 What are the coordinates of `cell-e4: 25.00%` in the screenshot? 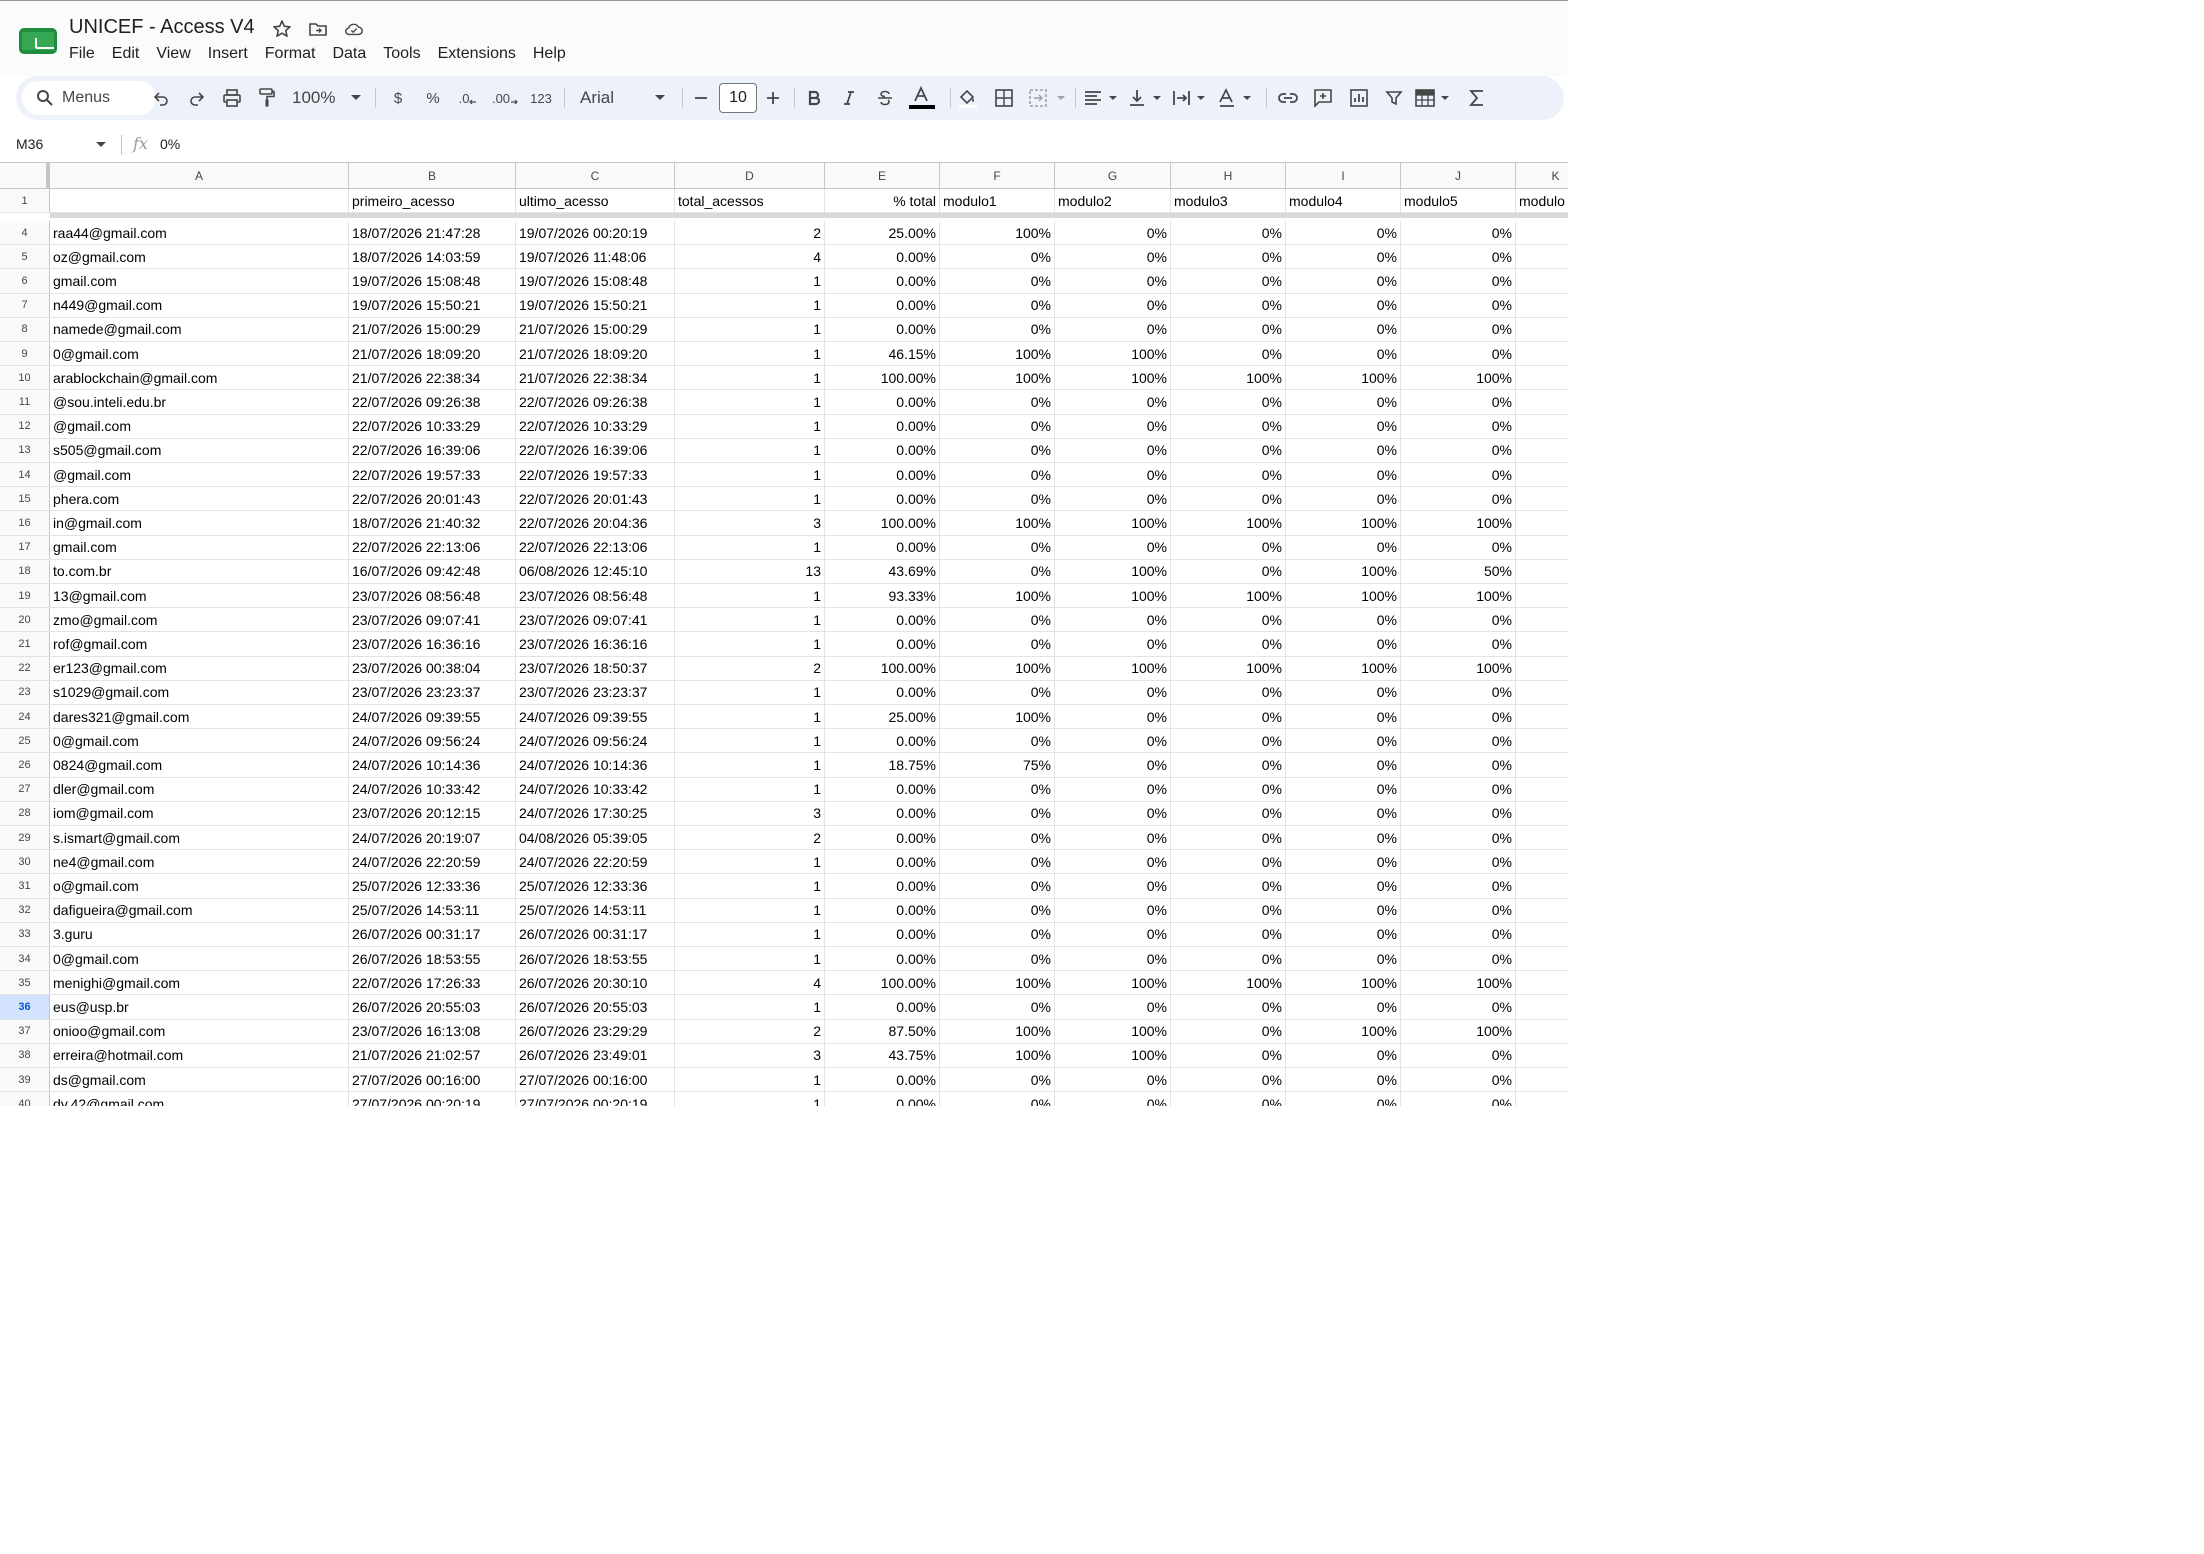 It's located at (882, 233).